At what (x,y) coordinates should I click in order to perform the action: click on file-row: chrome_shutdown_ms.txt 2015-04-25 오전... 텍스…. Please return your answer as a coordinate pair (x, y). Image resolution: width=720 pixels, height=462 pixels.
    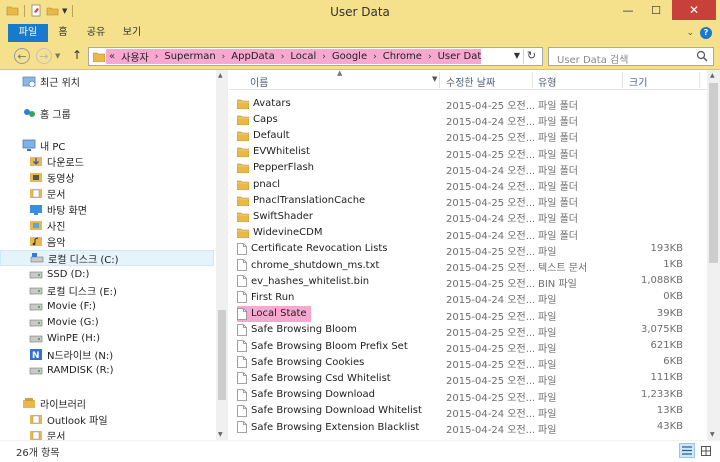
    Looking at the image, I should click on (468, 265).